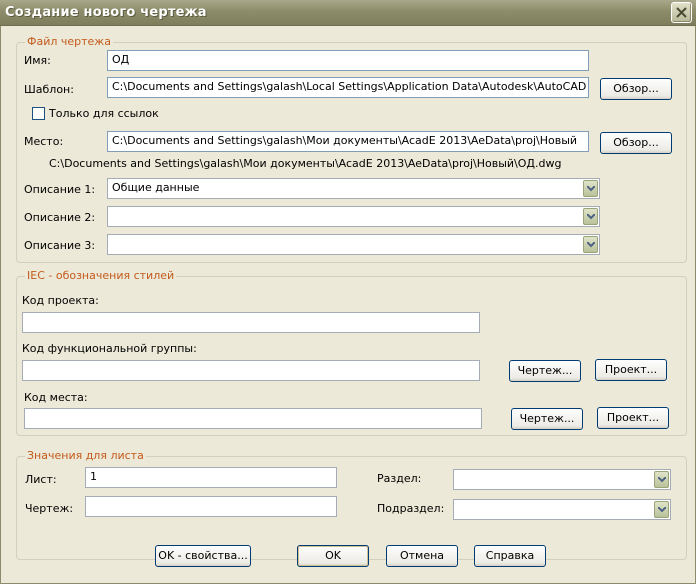  What do you see at coordinates (100, 275) in the screenshot?
I see `iec-group-legend: IEC - обозначения стилей` at bounding box center [100, 275].